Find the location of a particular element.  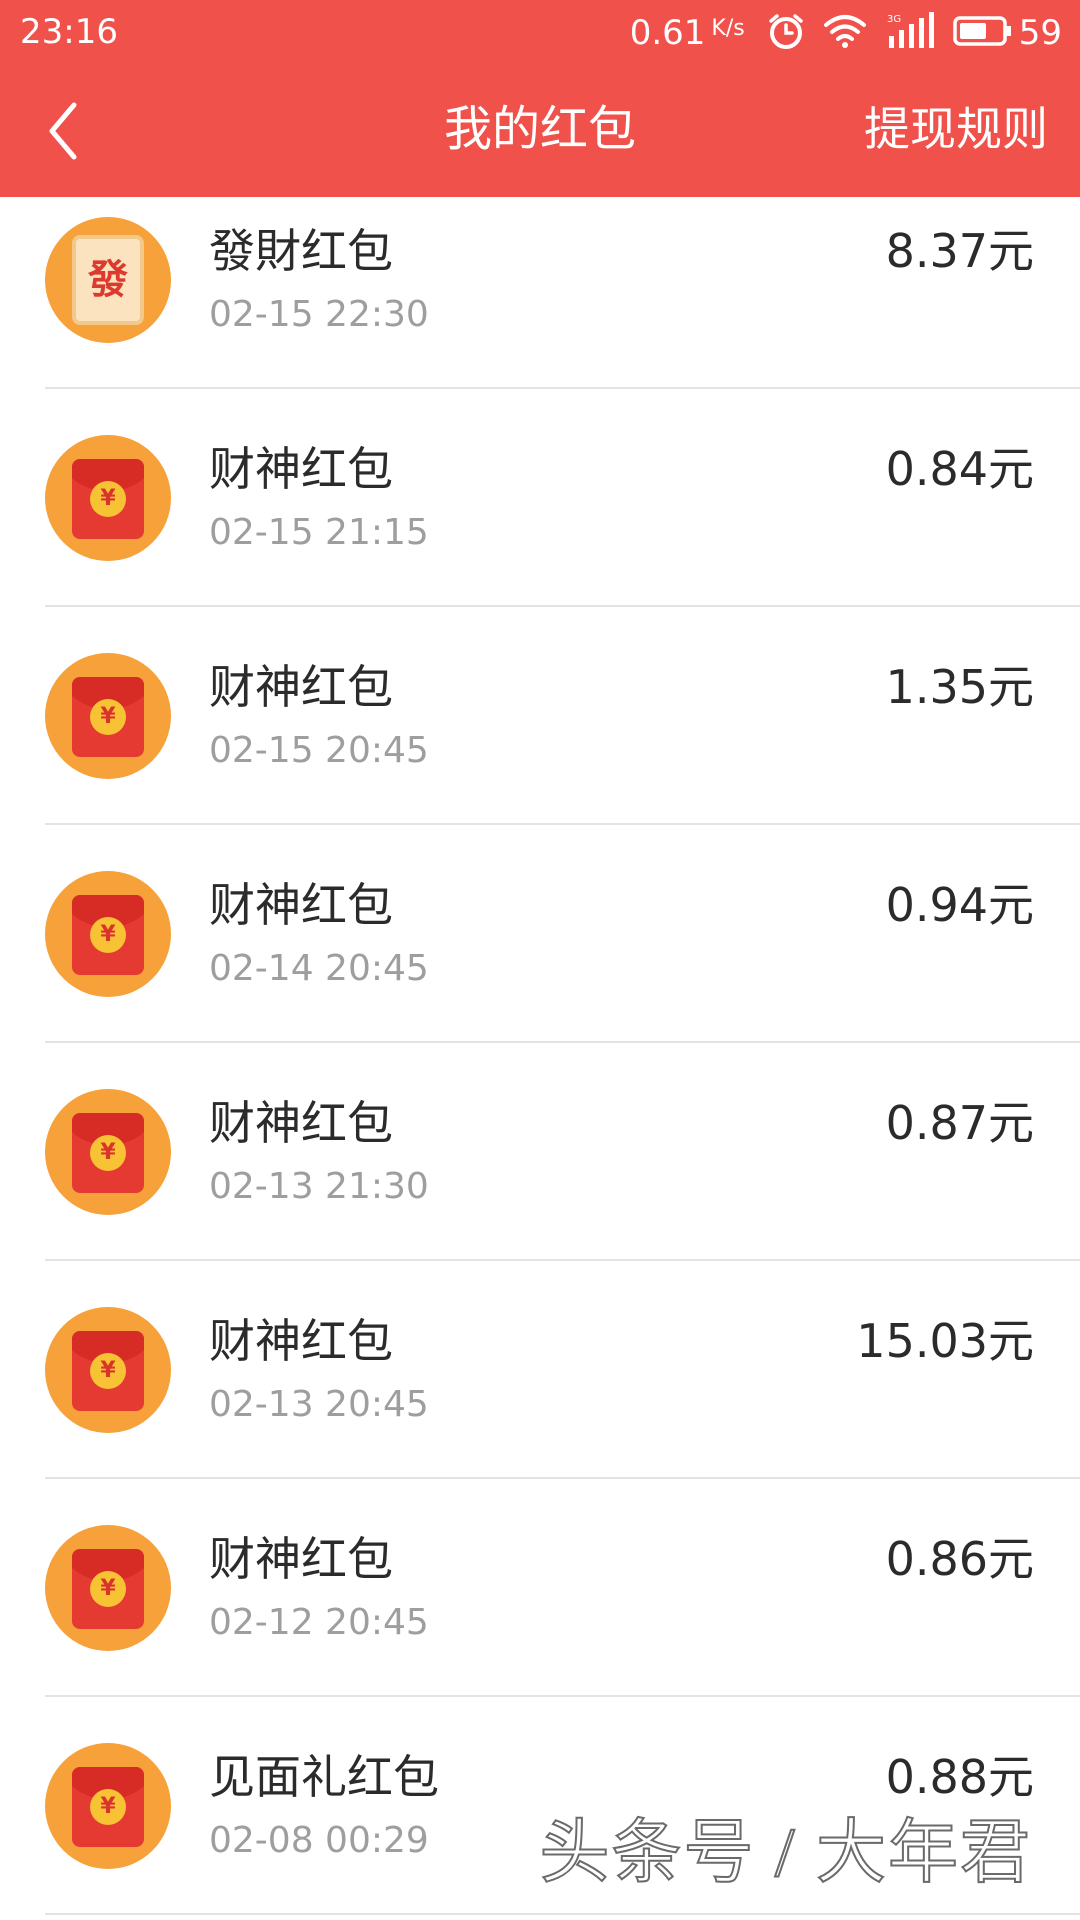

chevron-left-icon is located at coordinates (63, 131).